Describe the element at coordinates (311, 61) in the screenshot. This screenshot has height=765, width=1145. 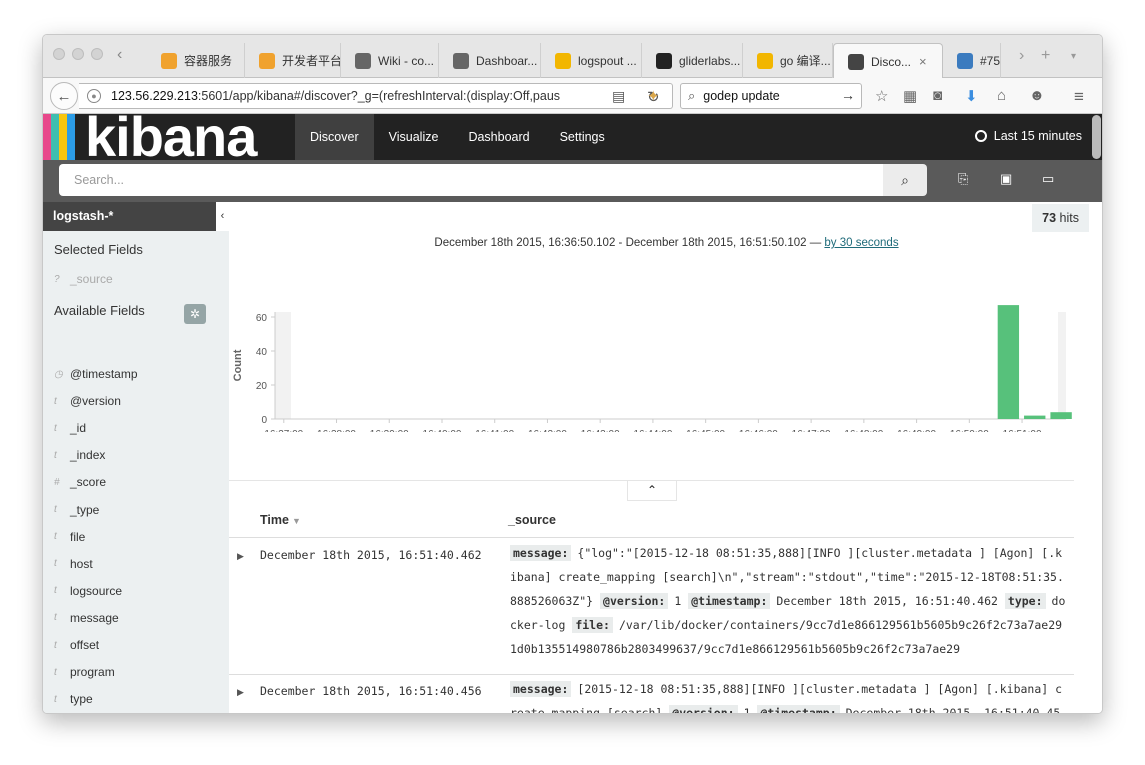
I see `tab-label: 开发者平台` at that location.